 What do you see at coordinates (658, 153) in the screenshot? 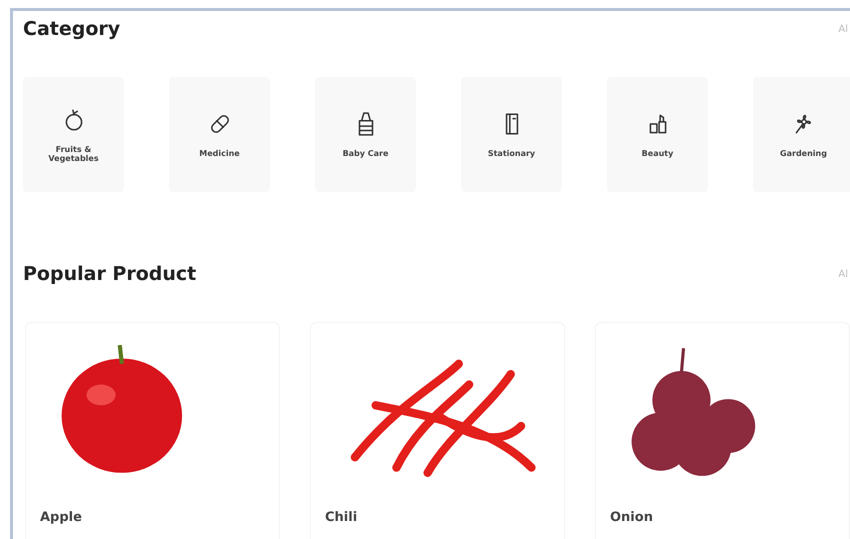
I see `category-label: Beauty` at bounding box center [658, 153].